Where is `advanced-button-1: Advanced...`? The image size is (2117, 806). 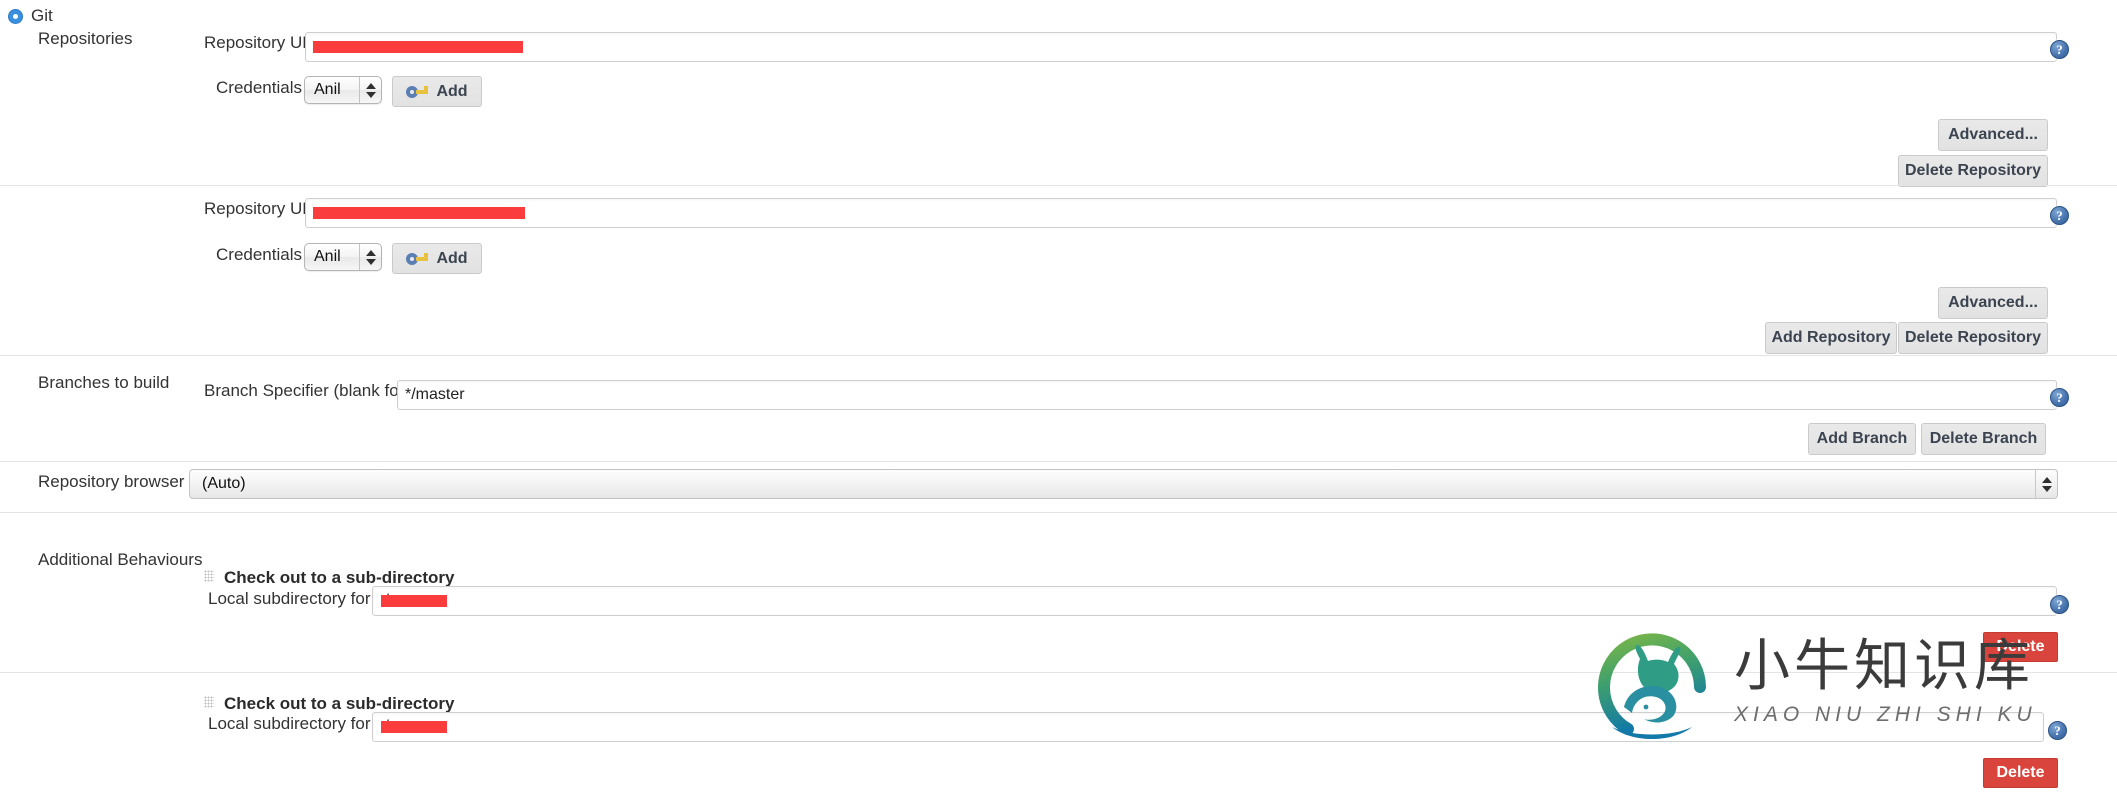 advanced-button-1: Advanced... is located at coordinates (1993, 135).